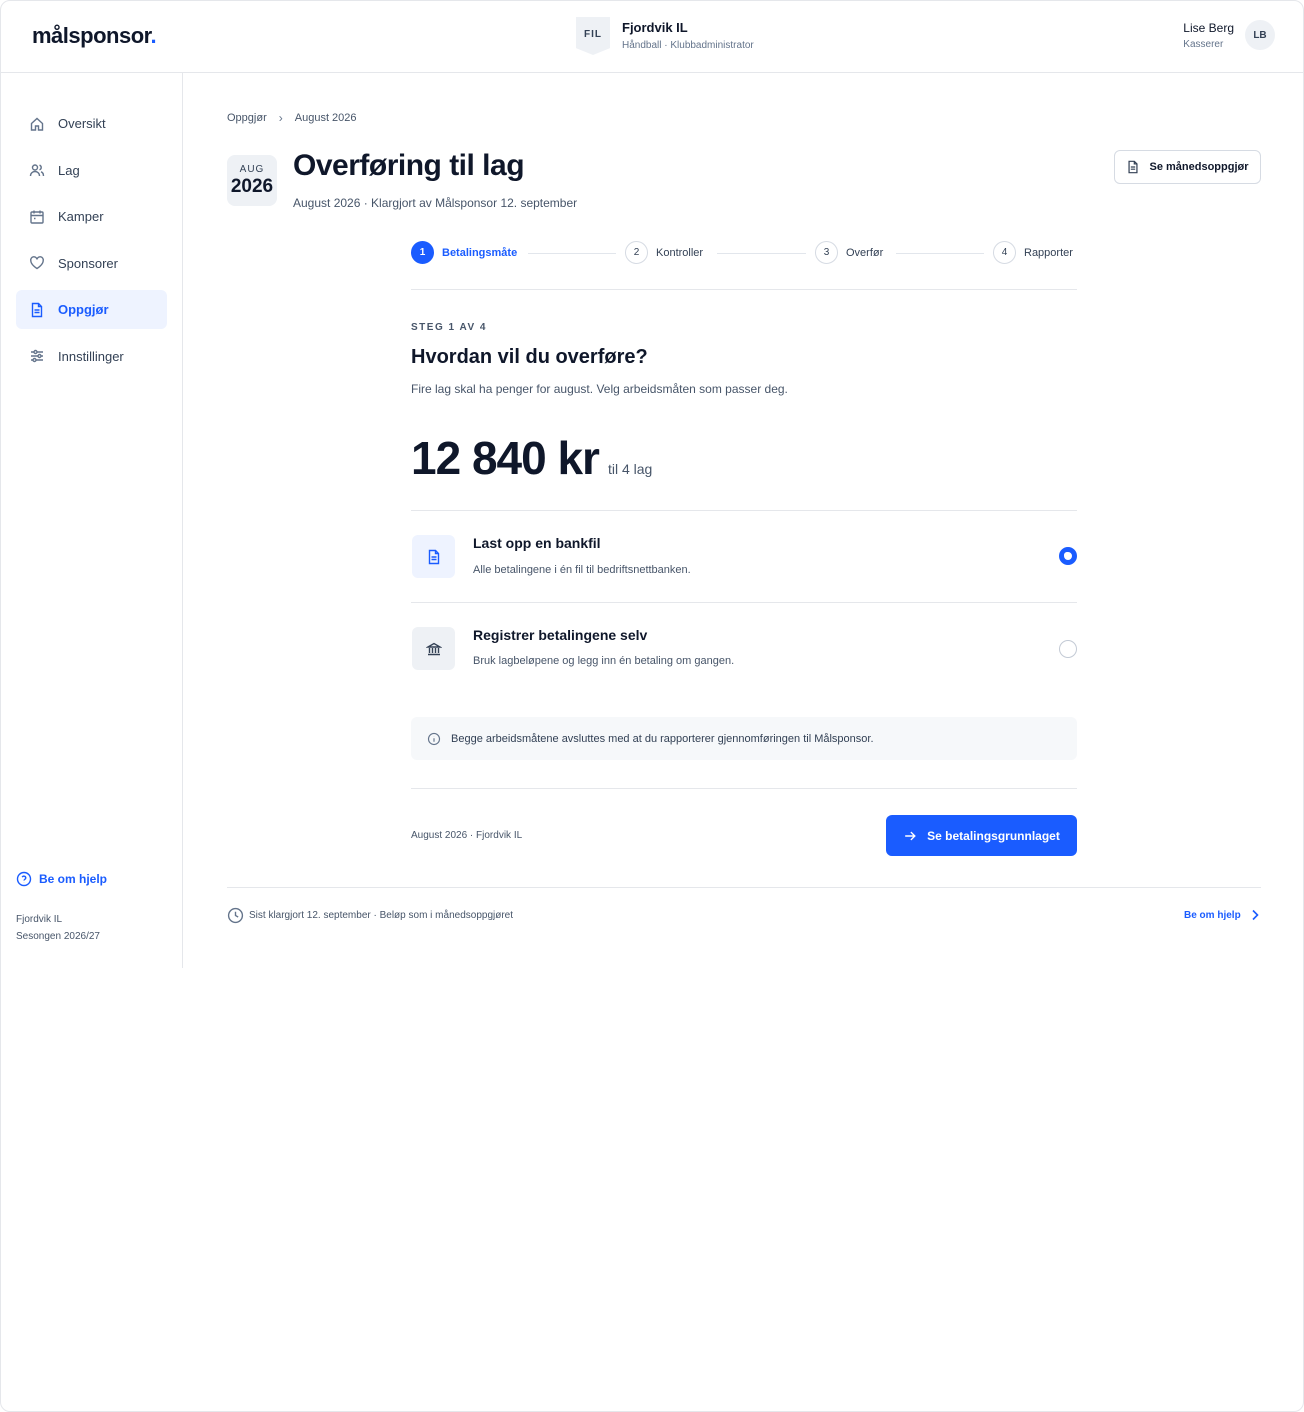 This screenshot has height=1412, width=1304. Describe the element at coordinates (1212, 915) in the screenshot. I see `footer-help-label: Be om hjelp` at that location.